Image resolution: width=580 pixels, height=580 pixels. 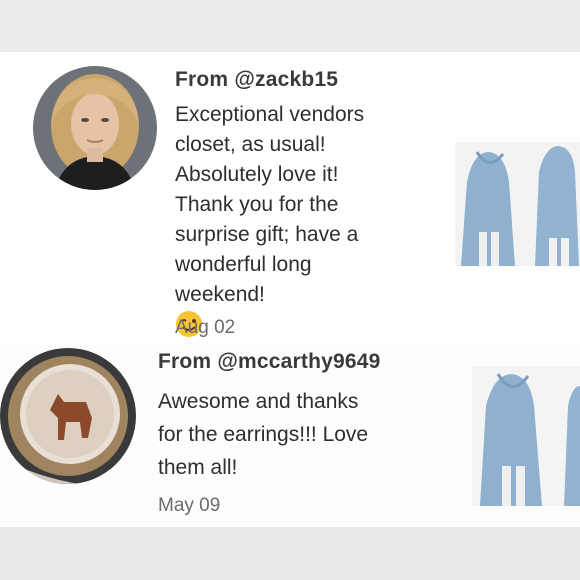 I want to click on top-band, so click(x=290, y=26).